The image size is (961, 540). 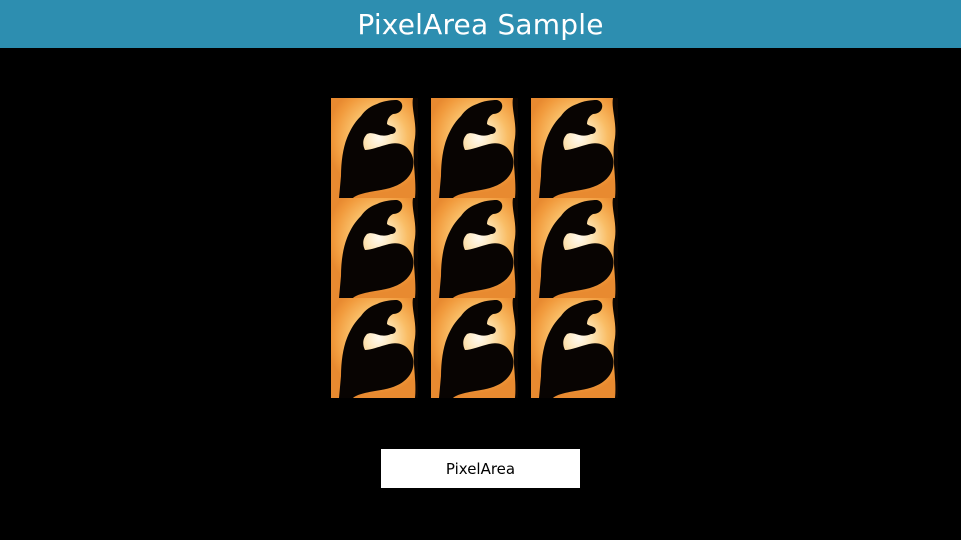 I want to click on title-bar: PixelArea Sample, so click(x=480, y=24).